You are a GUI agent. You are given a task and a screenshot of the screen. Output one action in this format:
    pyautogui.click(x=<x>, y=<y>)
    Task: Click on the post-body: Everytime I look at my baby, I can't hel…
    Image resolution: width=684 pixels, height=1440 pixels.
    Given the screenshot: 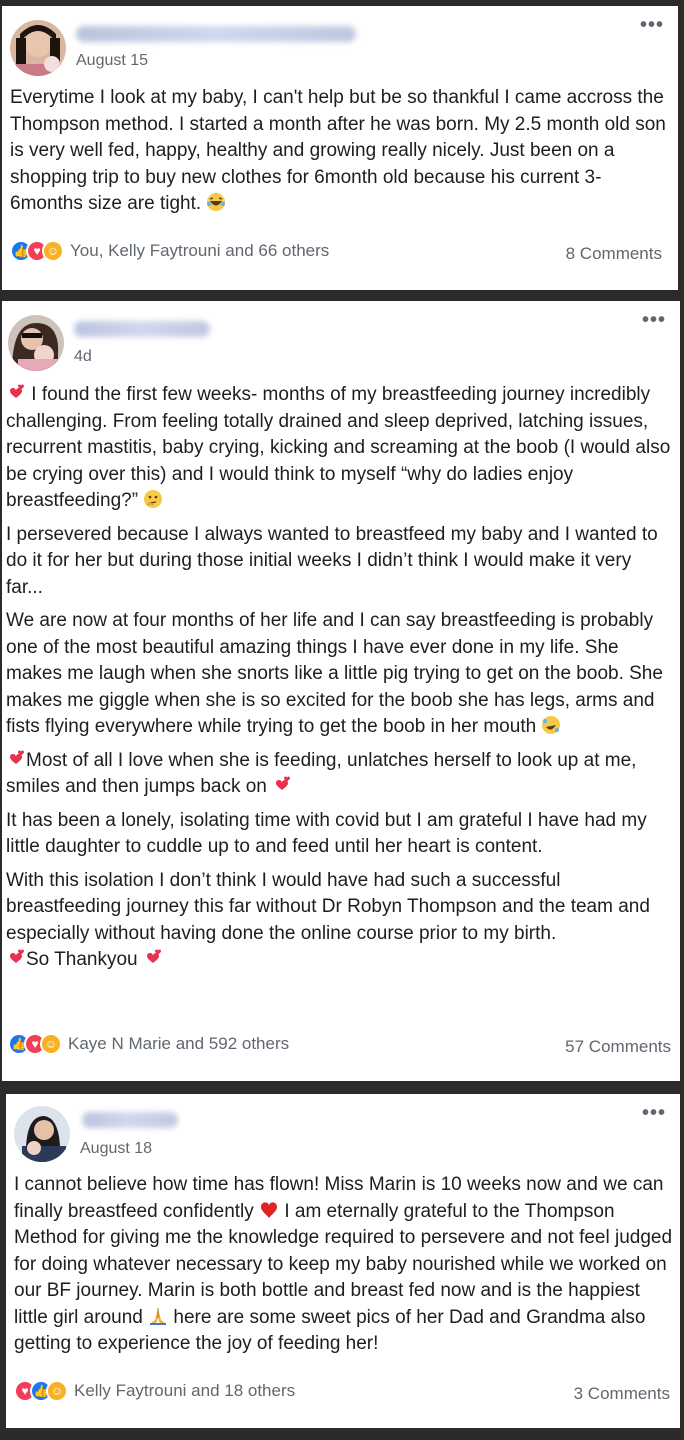 What is the action you would take?
    pyautogui.click(x=340, y=155)
    